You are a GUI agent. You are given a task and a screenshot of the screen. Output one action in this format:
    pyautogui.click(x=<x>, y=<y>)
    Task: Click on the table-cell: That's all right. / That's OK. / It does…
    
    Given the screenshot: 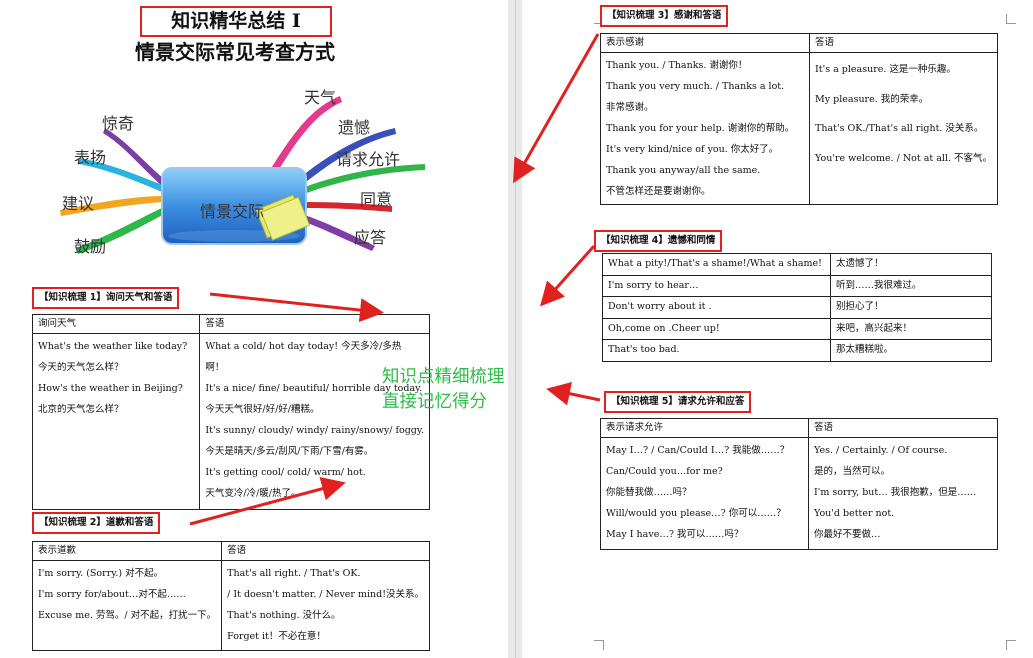 What is the action you would take?
    pyautogui.click(x=326, y=605)
    